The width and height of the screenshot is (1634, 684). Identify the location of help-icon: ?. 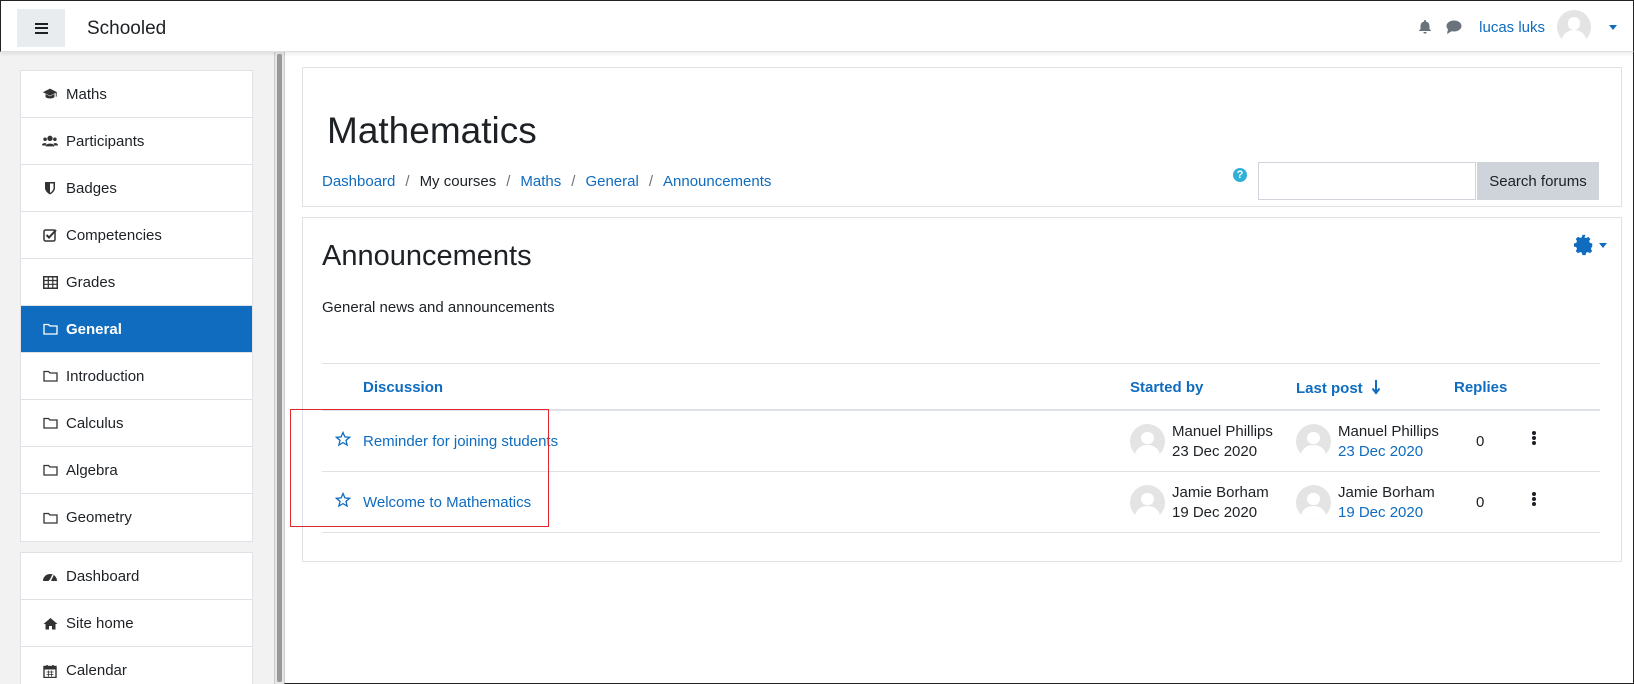
(1240, 175).